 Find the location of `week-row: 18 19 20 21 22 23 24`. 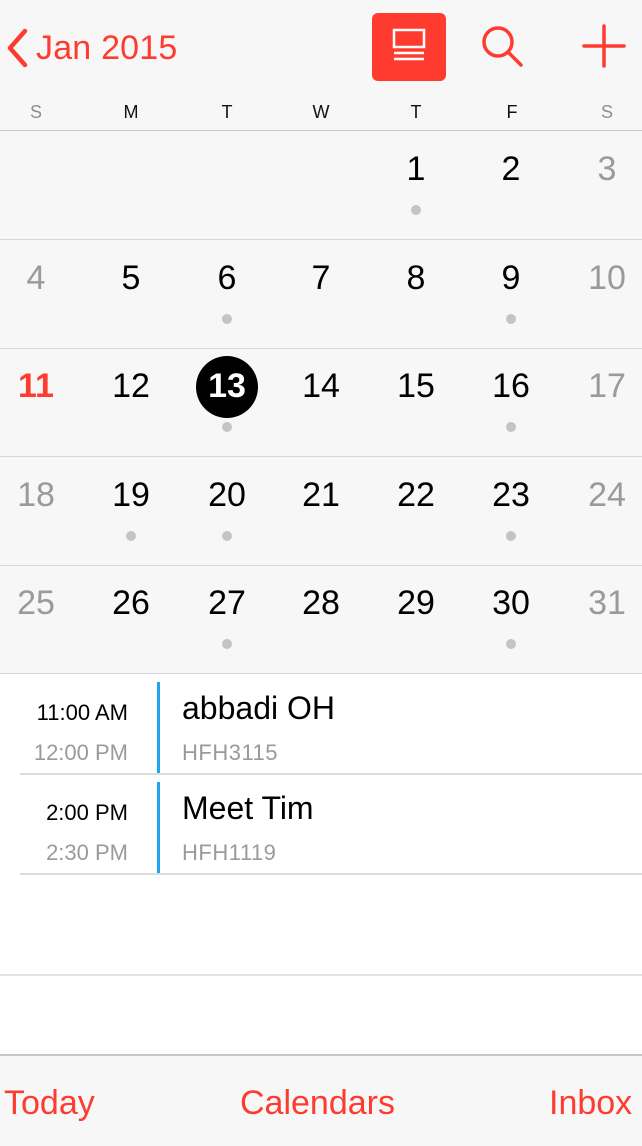

week-row: 18 19 20 21 22 23 24 is located at coordinates (321, 511).